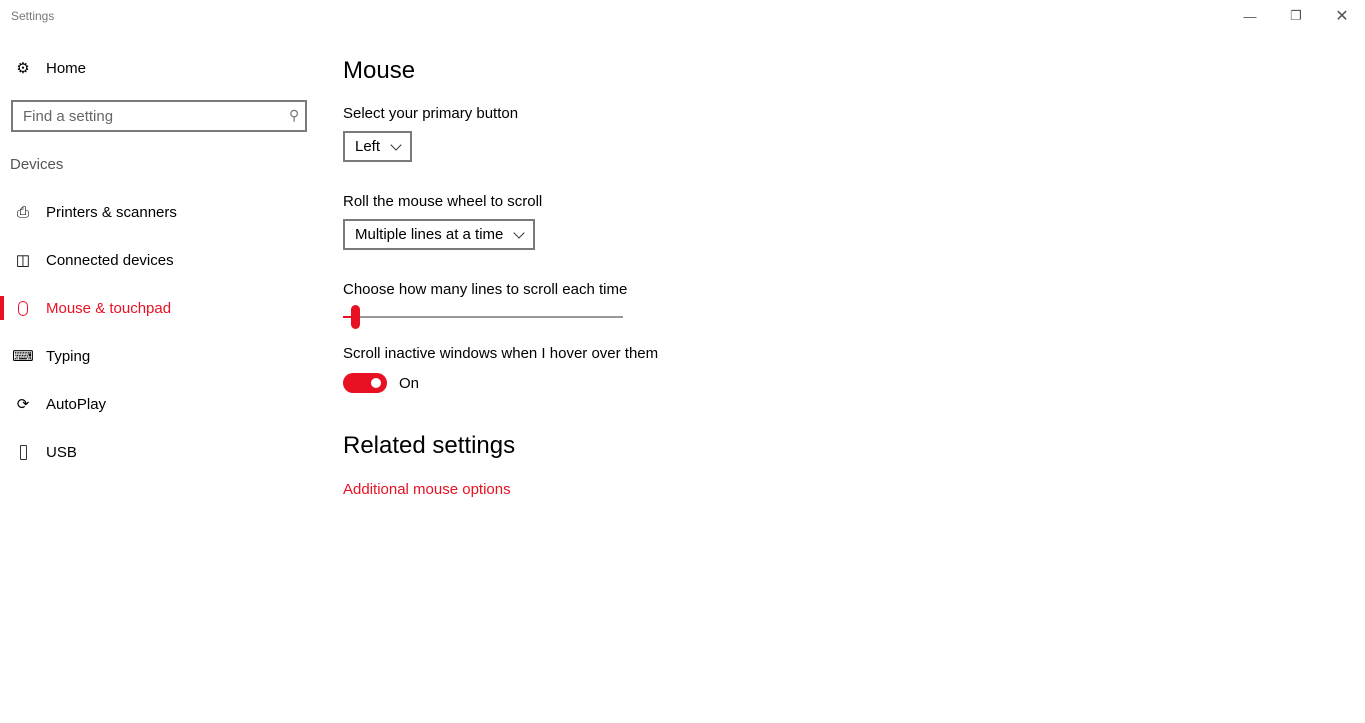  Describe the element at coordinates (110, 260) in the screenshot. I see `sidebar-item-label: Connected devices` at that location.